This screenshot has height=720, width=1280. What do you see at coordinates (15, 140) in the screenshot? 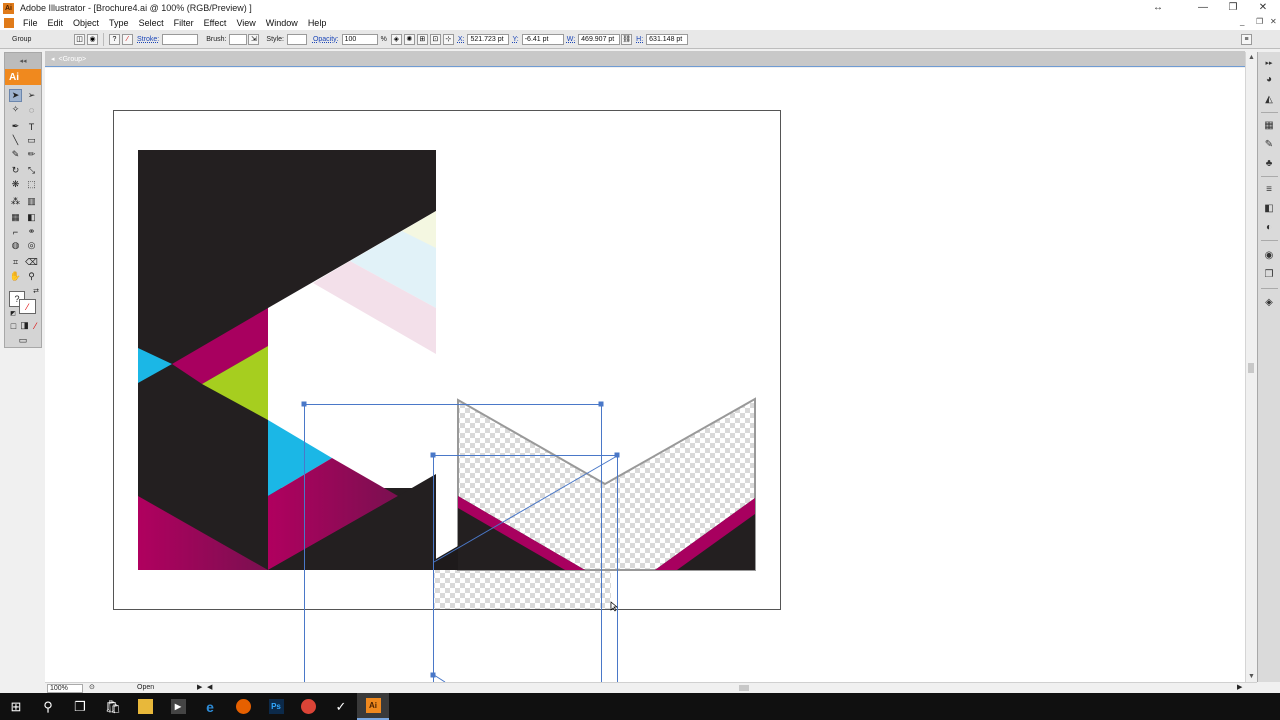
I see `line-tool-icon: ╲` at bounding box center [15, 140].